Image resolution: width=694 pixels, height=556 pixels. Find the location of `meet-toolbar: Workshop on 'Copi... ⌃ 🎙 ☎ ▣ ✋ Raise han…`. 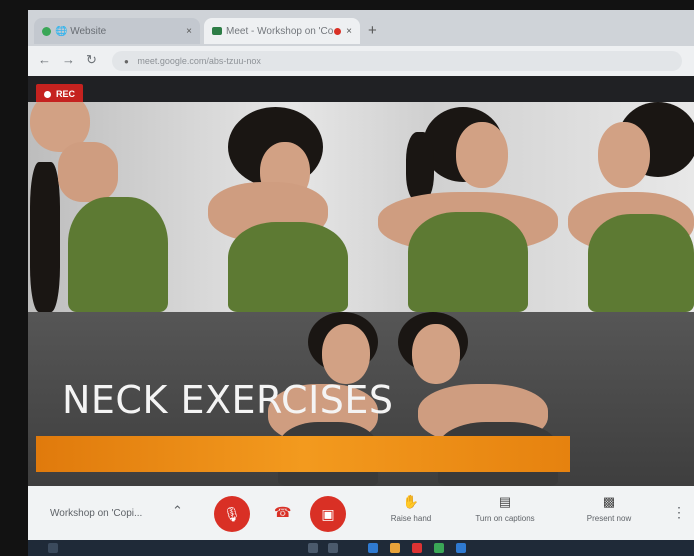

meet-toolbar: Workshop on 'Copi... ⌃ 🎙 ☎ ▣ ✋ Raise han… is located at coordinates (361, 513).